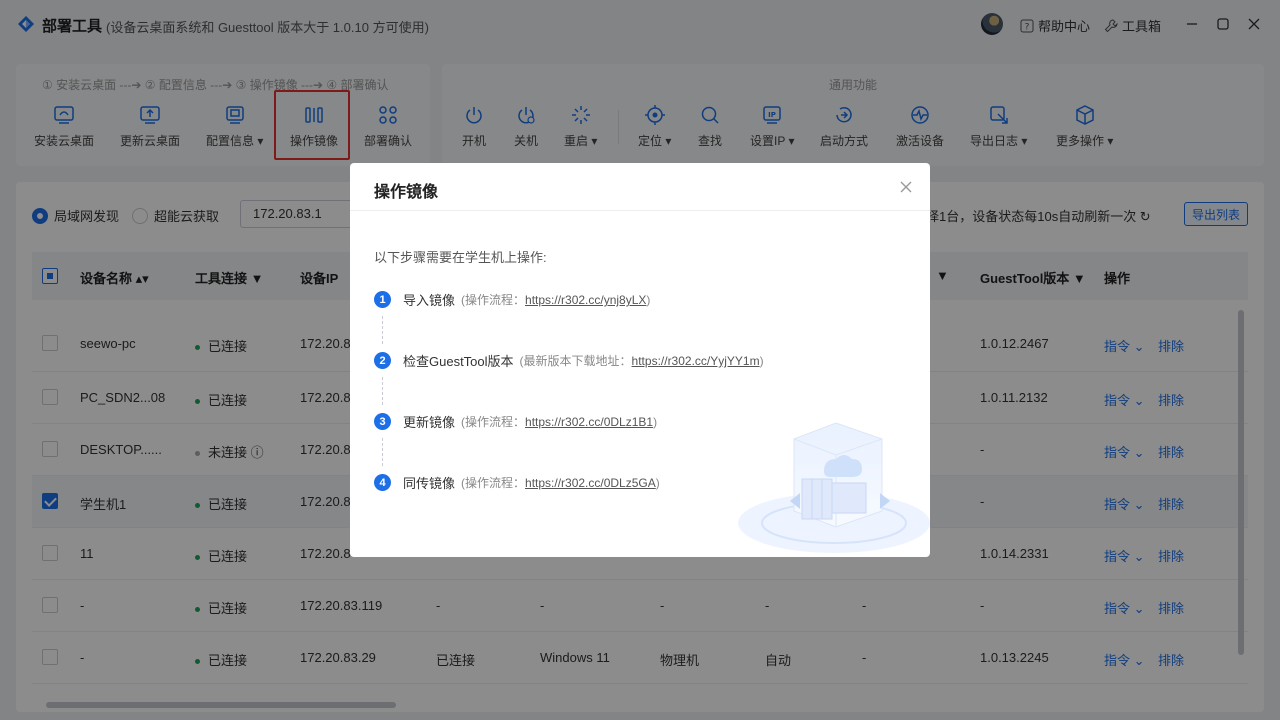  What do you see at coordinates (382, 421) in the screenshot?
I see `step-number-badge: 3` at bounding box center [382, 421].